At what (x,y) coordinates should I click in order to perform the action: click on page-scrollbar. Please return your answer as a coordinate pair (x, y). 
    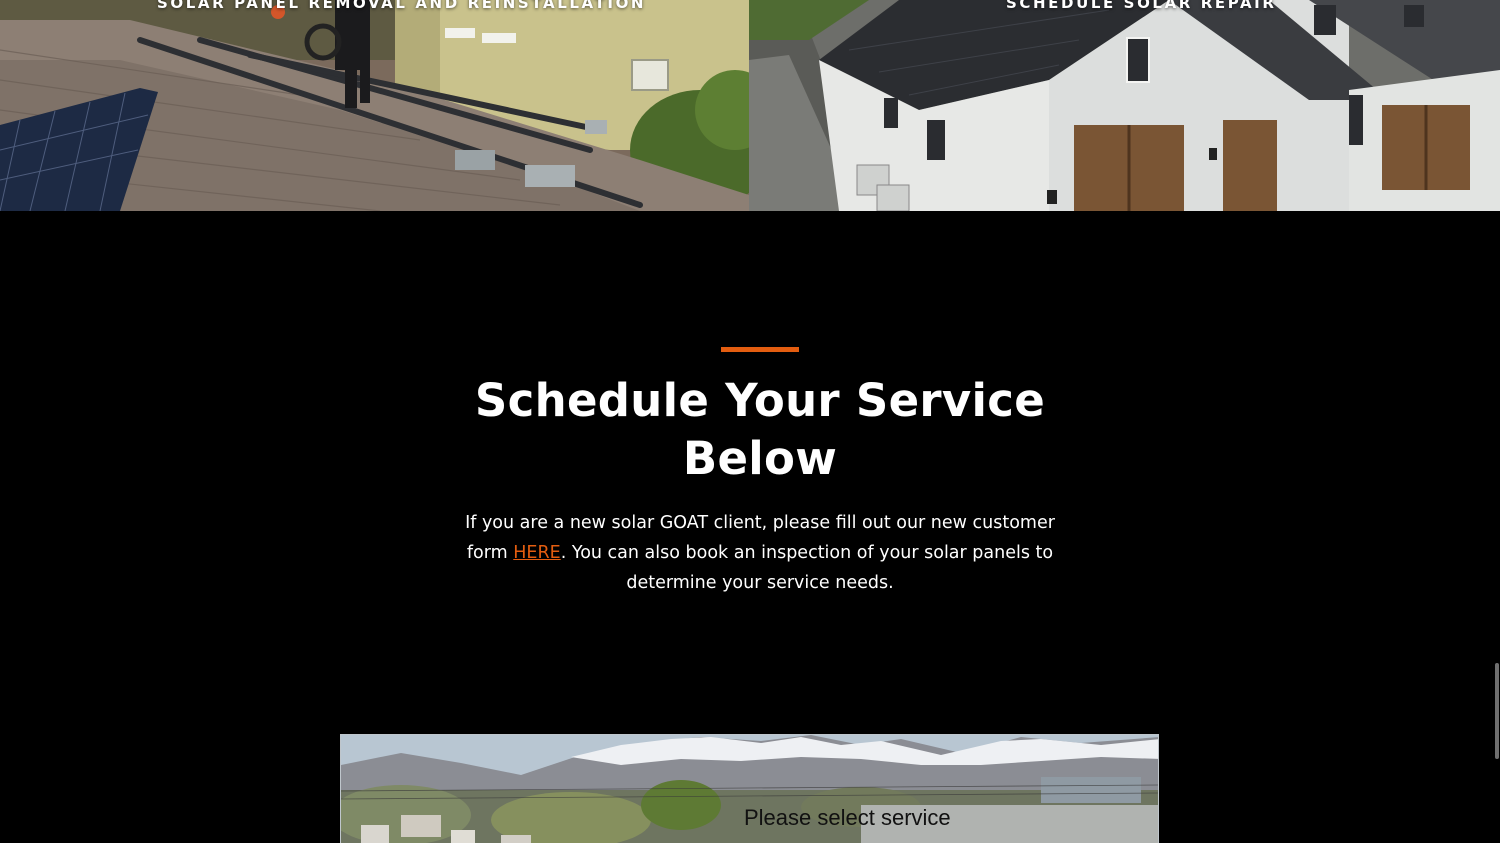
    Looking at the image, I should click on (1496, 421).